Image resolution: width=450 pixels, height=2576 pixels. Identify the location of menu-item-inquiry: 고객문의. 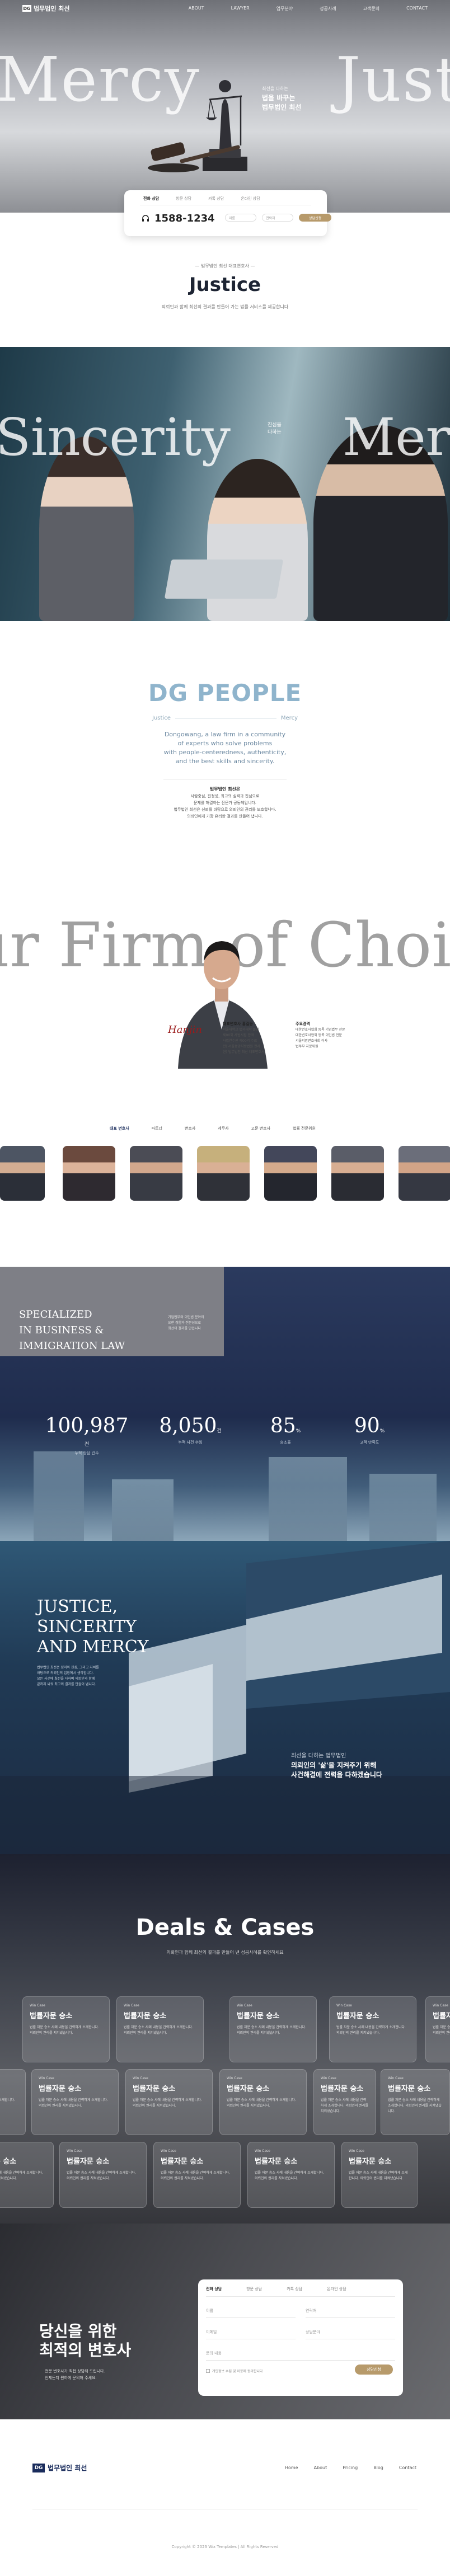
(371, 9).